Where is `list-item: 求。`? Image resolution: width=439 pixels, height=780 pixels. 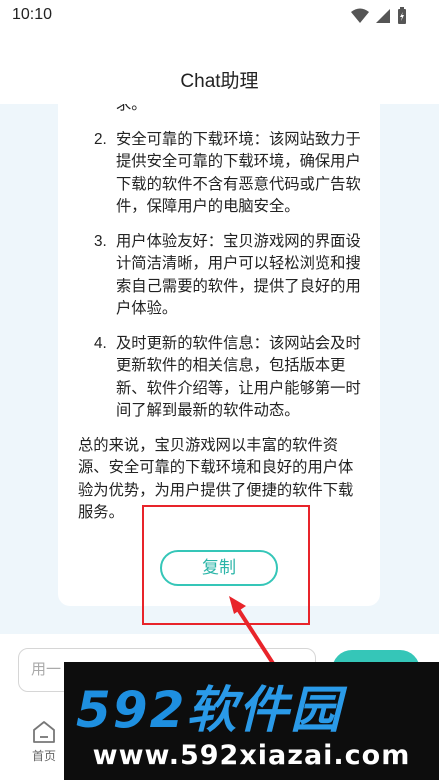 list-item: 求。 is located at coordinates (223, 110).